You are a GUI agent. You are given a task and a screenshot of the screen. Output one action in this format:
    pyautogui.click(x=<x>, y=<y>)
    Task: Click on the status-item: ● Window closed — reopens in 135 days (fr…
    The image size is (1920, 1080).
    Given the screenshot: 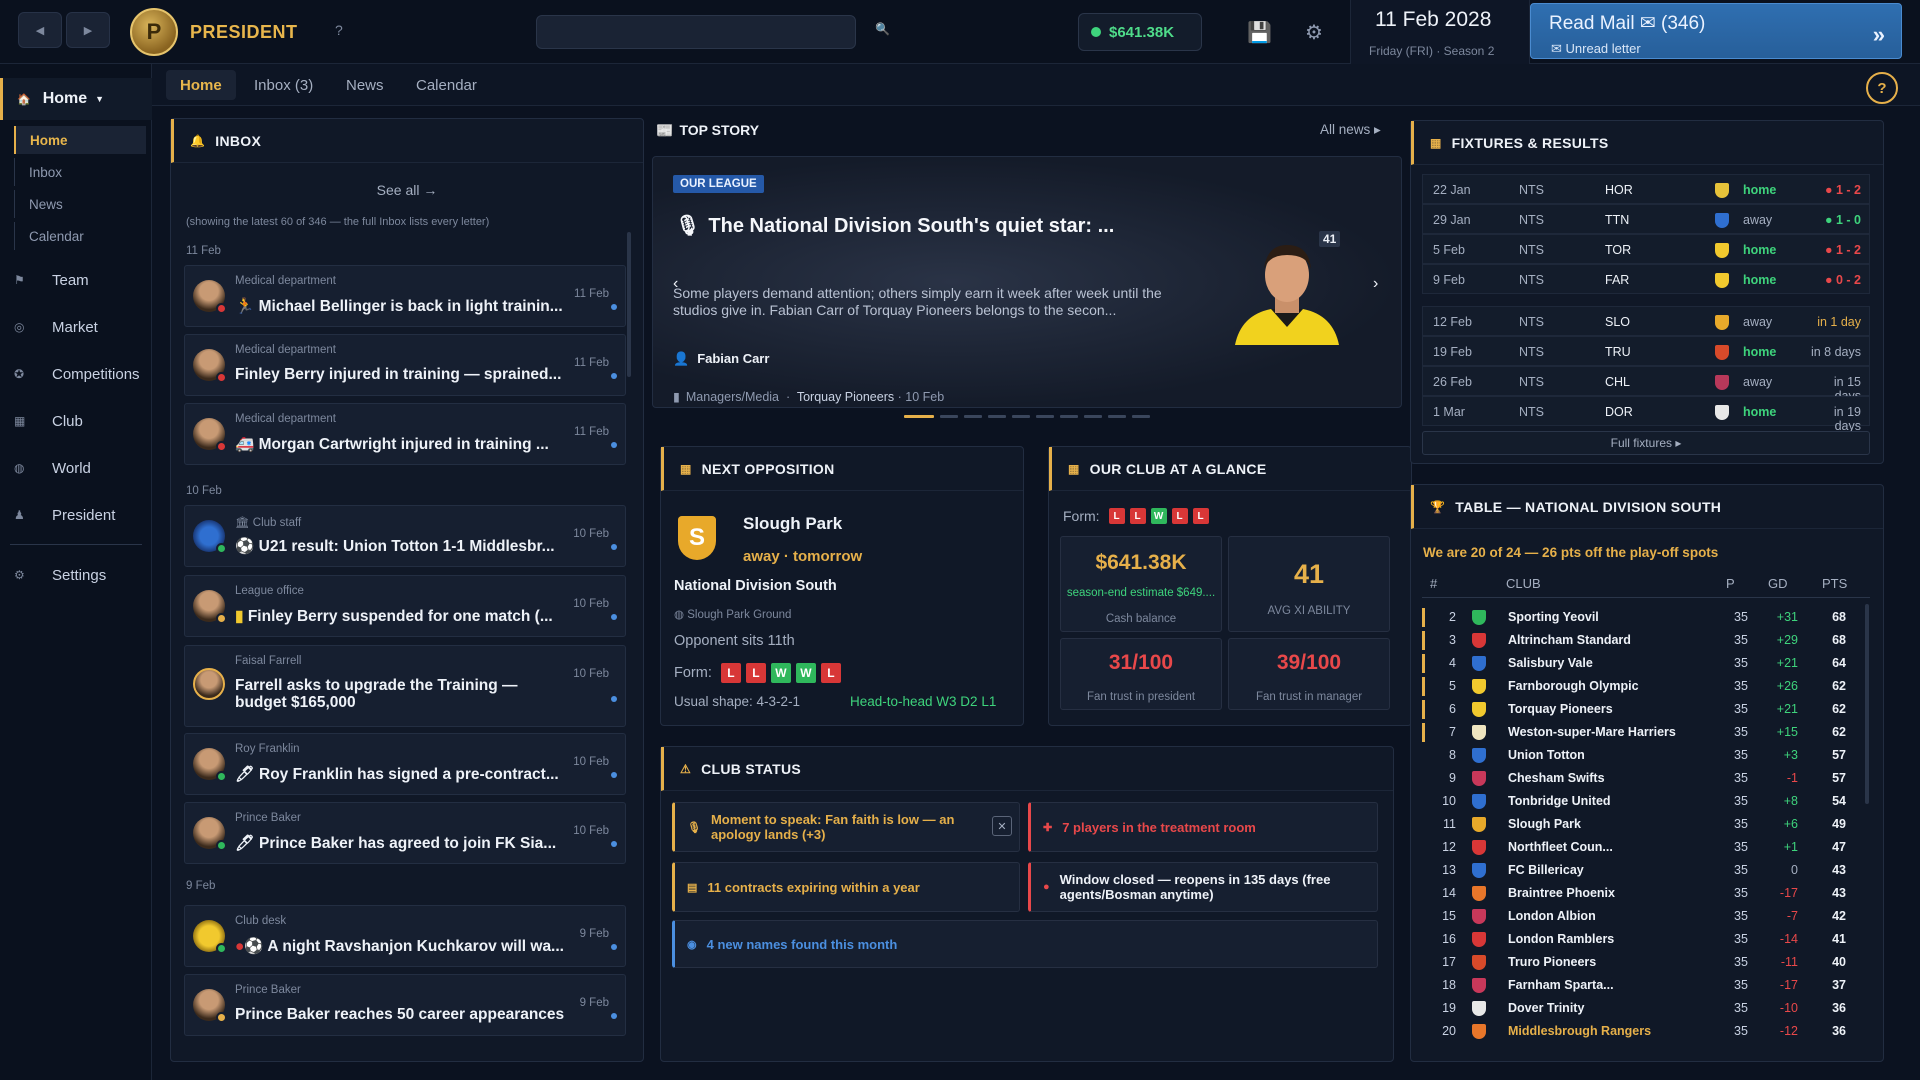 What is the action you would take?
    pyautogui.click(x=1203, y=887)
    